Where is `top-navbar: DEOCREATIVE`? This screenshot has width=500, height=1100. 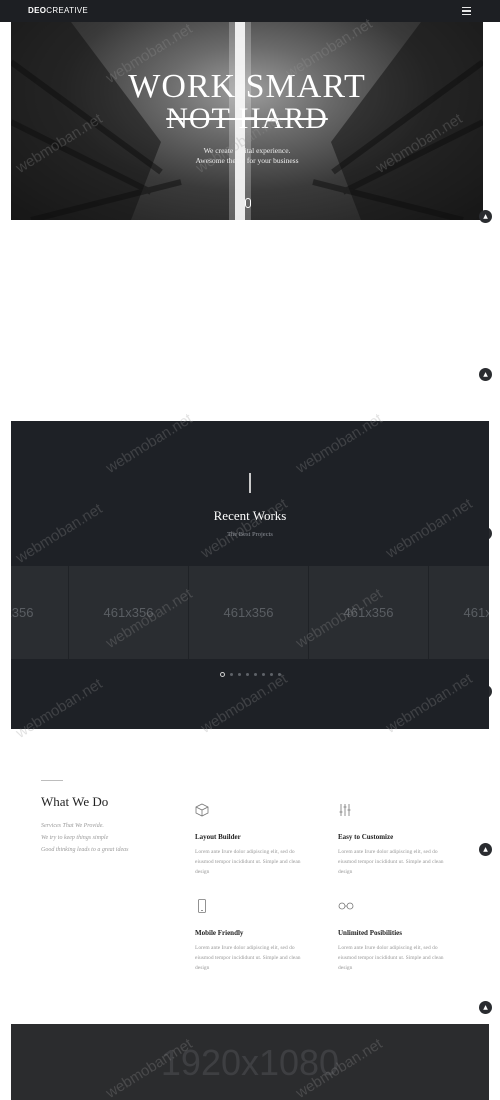
top-navbar: DEOCREATIVE is located at coordinates (250, 11).